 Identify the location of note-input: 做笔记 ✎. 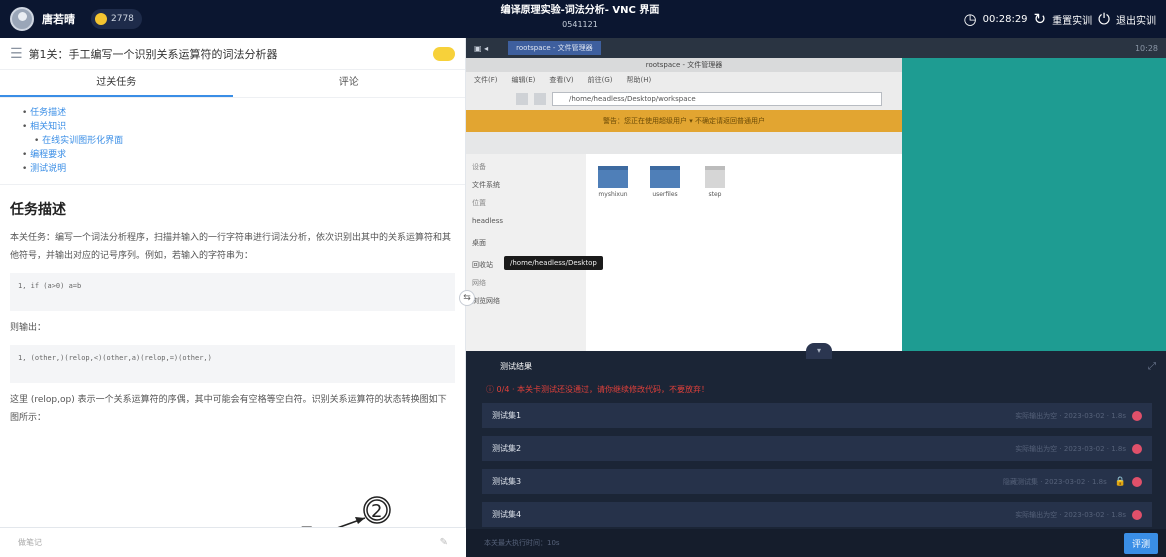
(233, 542).